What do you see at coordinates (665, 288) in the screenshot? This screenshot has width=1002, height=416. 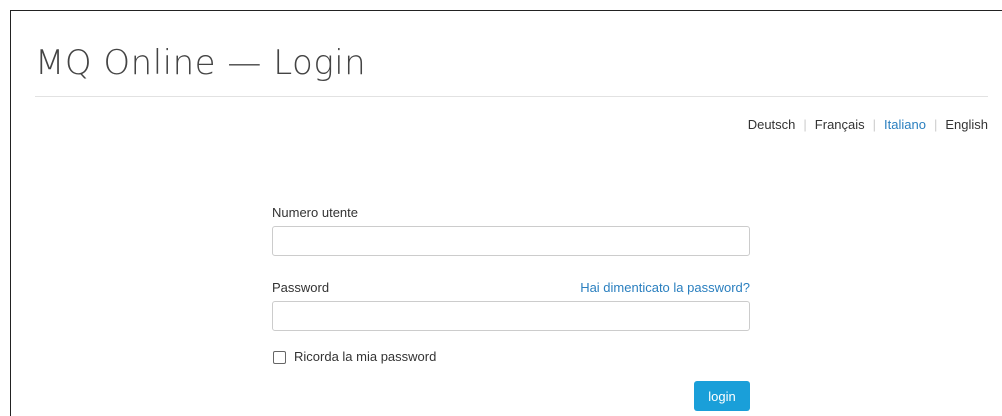 I see `forgot-password-link: Hai dimenticato la password?` at bounding box center [665, 288].